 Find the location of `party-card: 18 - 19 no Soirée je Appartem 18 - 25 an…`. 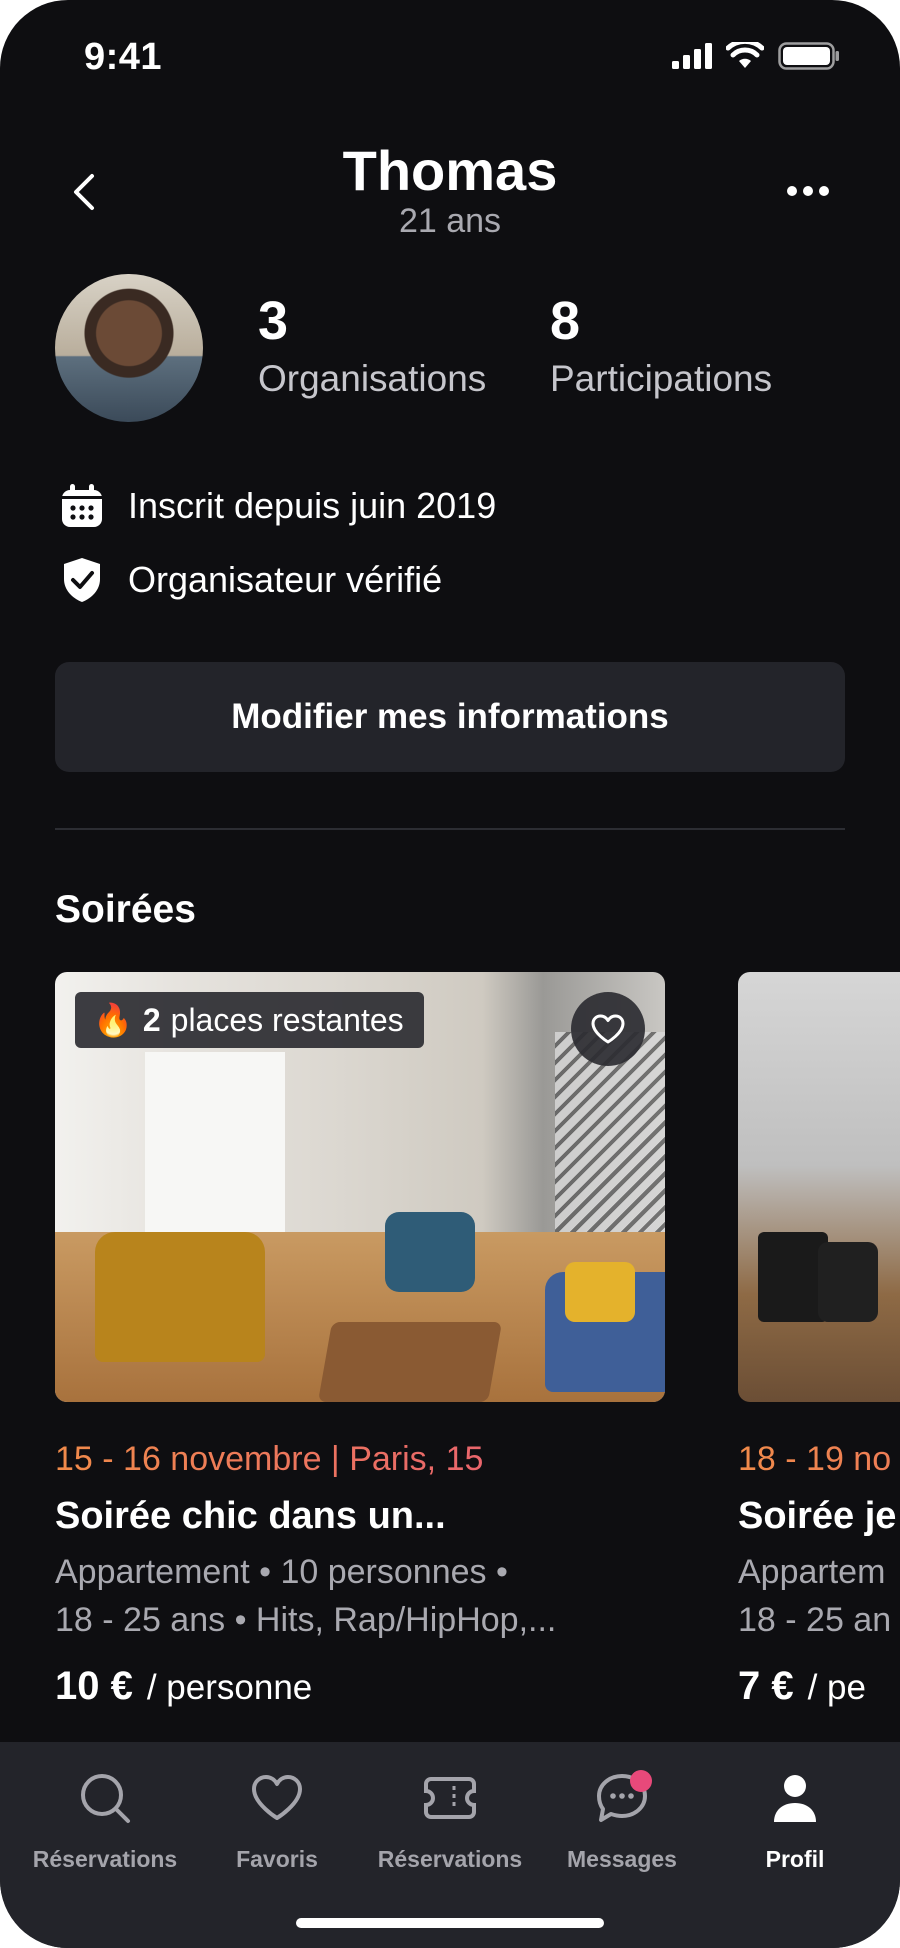

party-card: 18 - 19 no Soirée je Appartem 18 - 25 an… is located at coordinates (819, 1340).